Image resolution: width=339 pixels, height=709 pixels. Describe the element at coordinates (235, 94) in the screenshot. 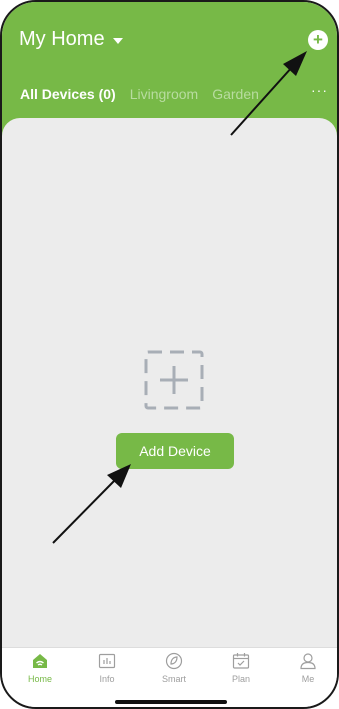

I see `tab-garden: Garden` at that location.